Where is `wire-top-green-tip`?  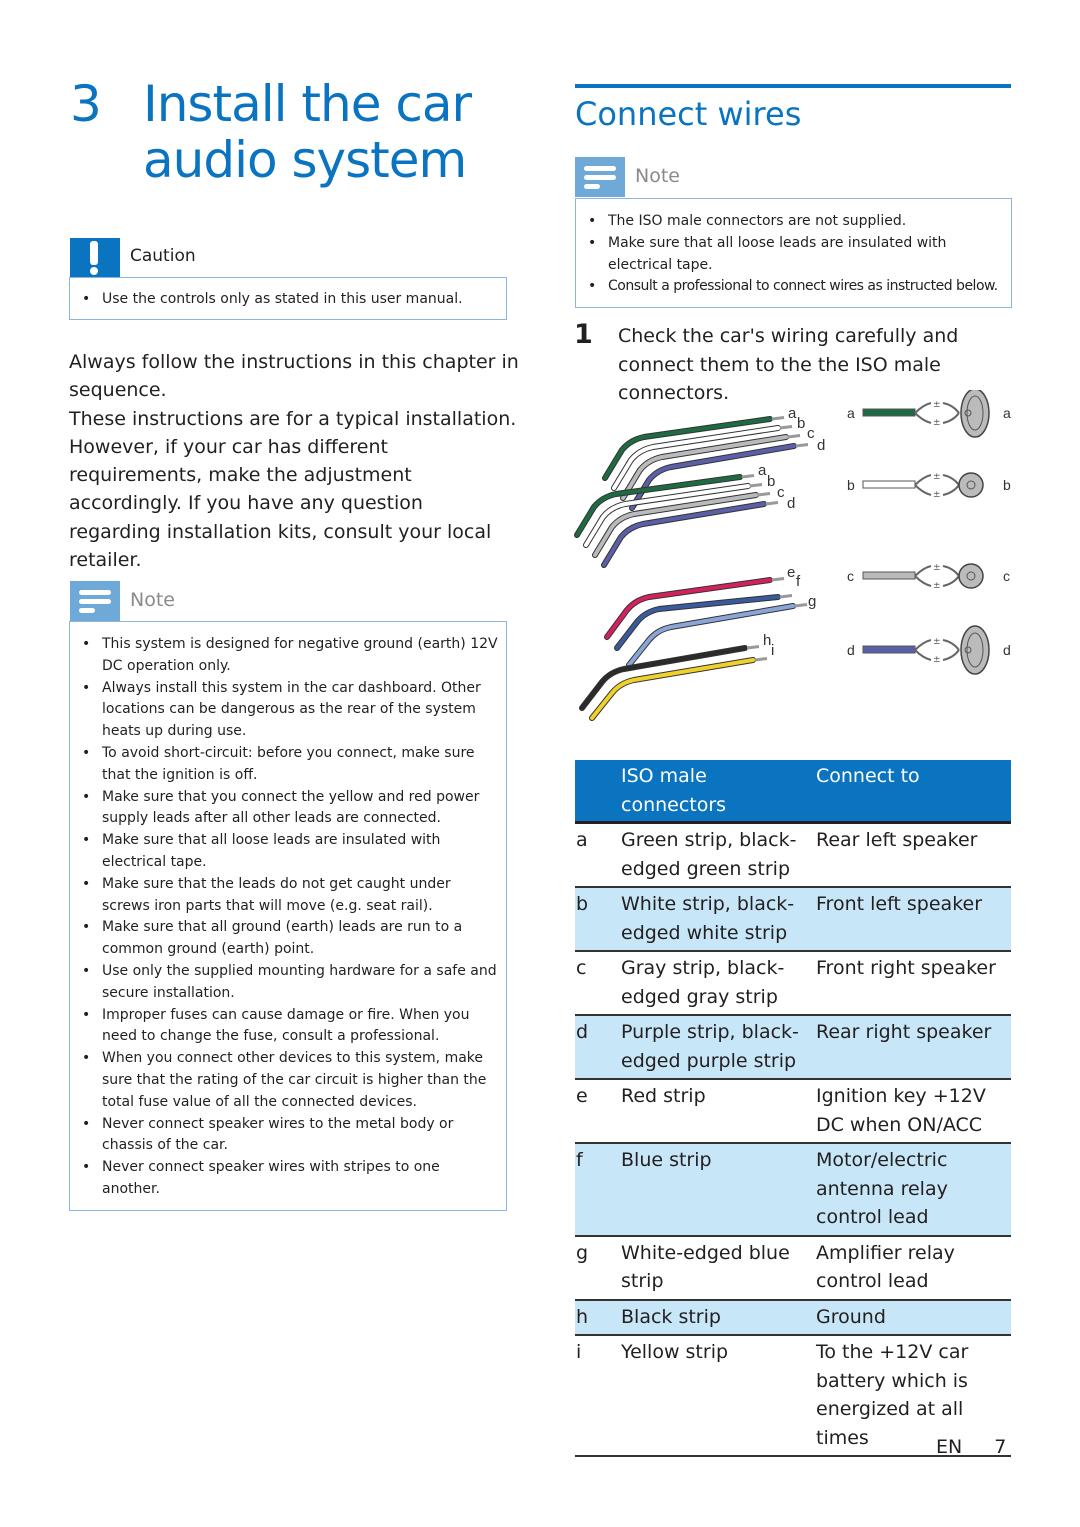
wire-top-green-tip is located at coordinates (778, 418).